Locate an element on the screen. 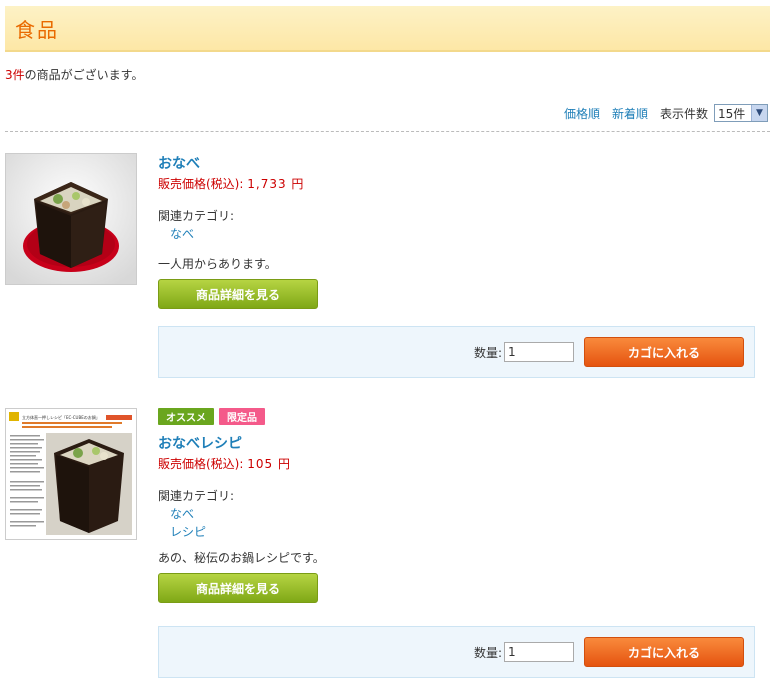 The height and width of the screenshot is (683, 782). result-count-text: の商品がございます。 is located at coordinates (84, 75).